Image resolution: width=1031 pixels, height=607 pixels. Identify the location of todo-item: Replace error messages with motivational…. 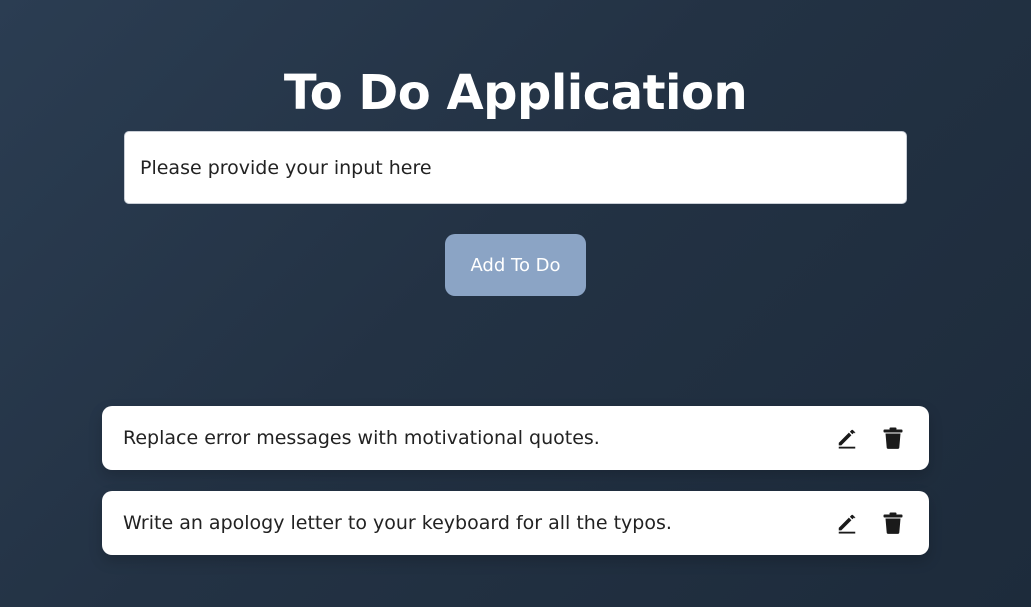
(515, 438).